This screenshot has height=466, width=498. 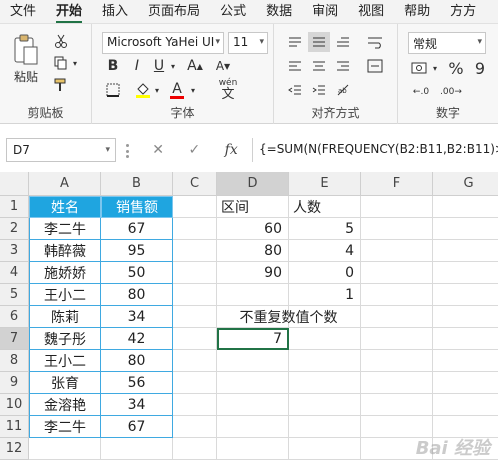 I want to click on cell-a9: 张育, so click(x=65, y=383).